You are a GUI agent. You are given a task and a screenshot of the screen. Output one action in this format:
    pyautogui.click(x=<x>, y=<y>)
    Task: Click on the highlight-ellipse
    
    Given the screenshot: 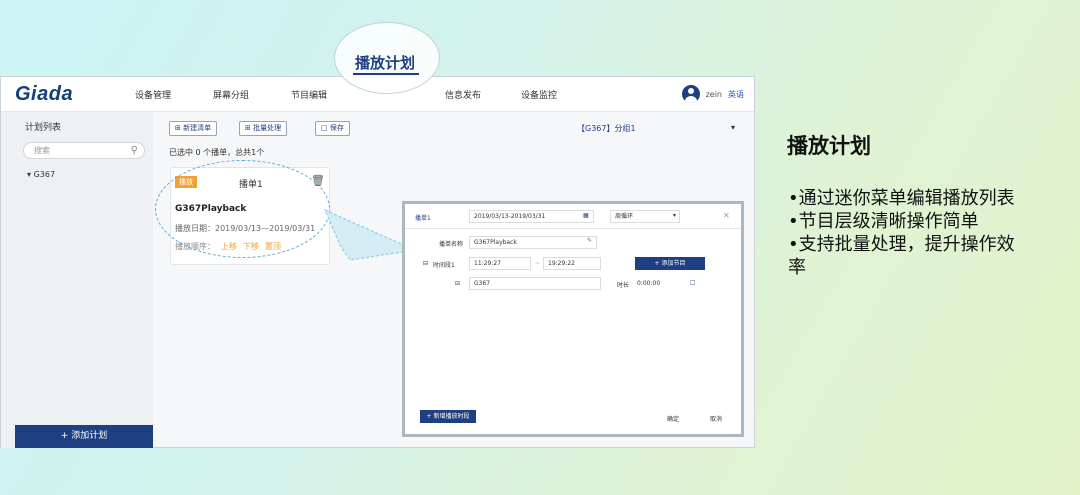 What is the action you would take?
    pyautogui.click(x=242, y=209)
    